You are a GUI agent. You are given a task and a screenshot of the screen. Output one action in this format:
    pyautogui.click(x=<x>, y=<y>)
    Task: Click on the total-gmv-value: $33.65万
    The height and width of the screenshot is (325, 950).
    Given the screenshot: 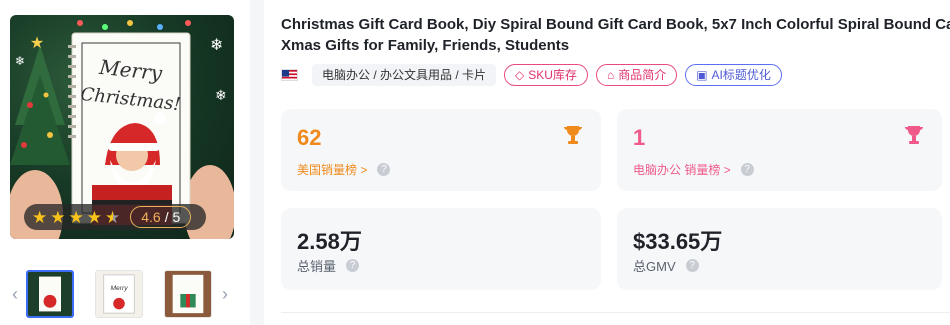 What is the action you would take?
    pyautogui.click(x=678, y=241)
    